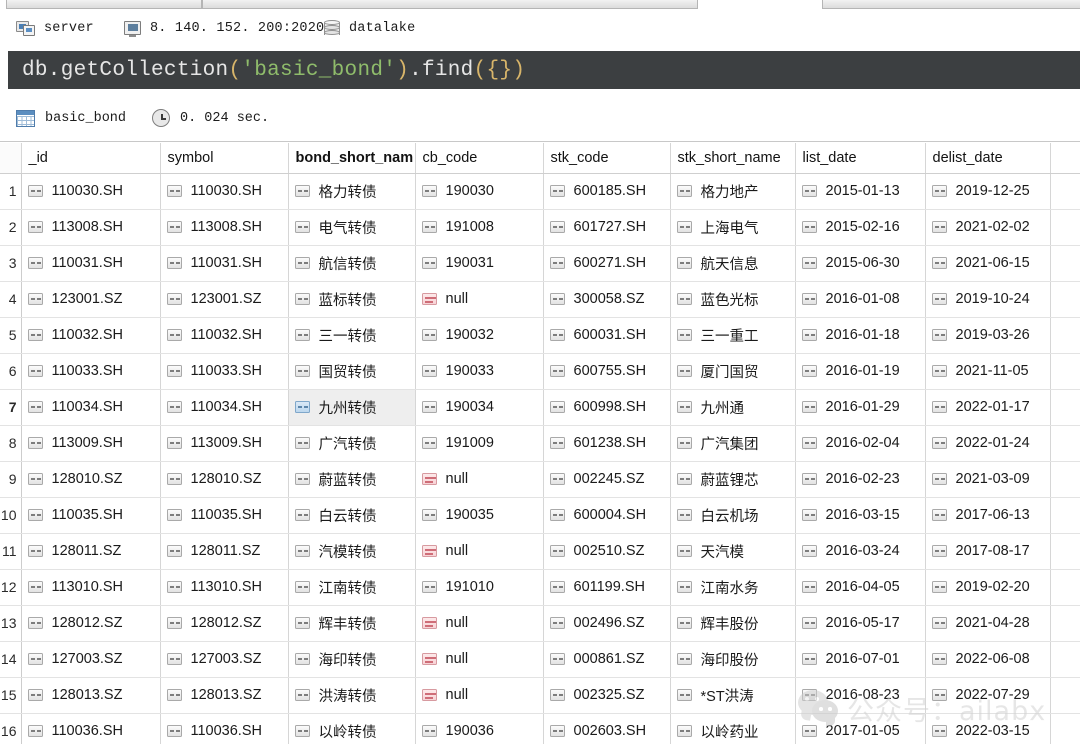  What do you see at coordinates (352, 659) in the screenshot?
I see `cell-bond-short-name: 海印转债` at bounding box center [352, 659].